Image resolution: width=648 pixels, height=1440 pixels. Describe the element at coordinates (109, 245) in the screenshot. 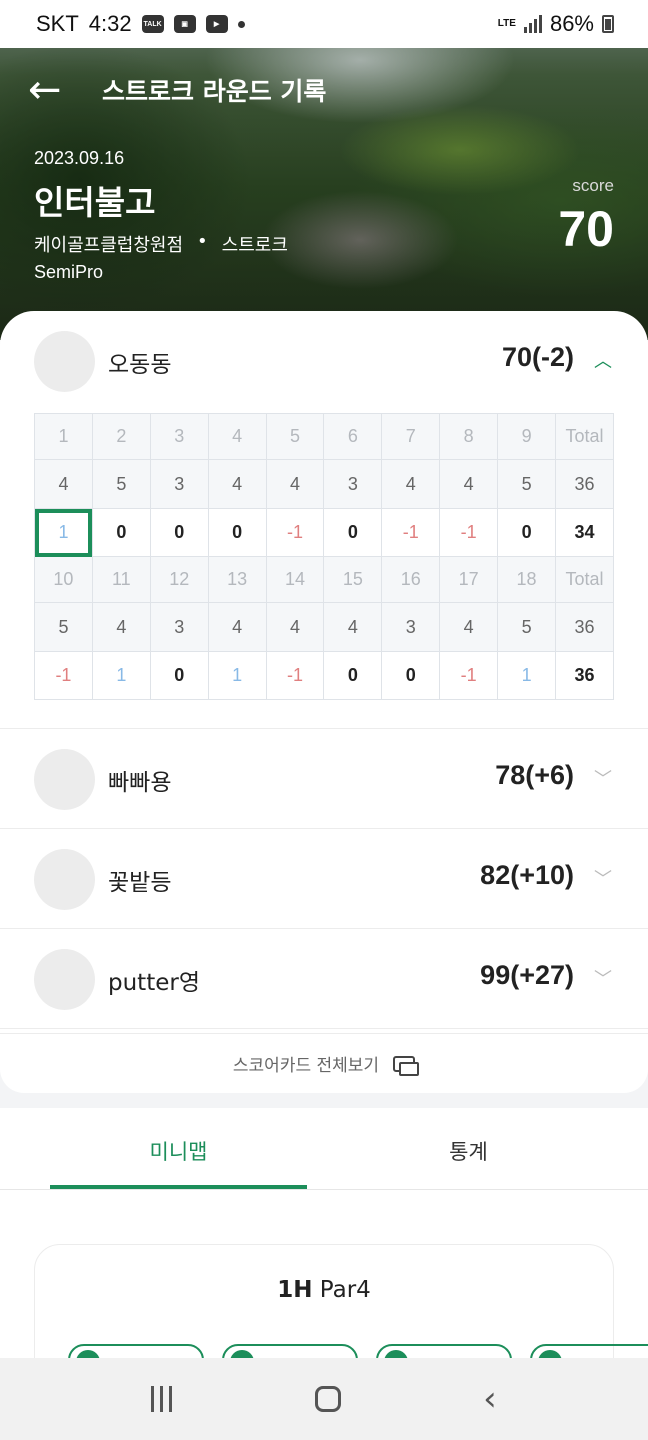

I see `venue-name: 케이골프클럽창원점` at that location.